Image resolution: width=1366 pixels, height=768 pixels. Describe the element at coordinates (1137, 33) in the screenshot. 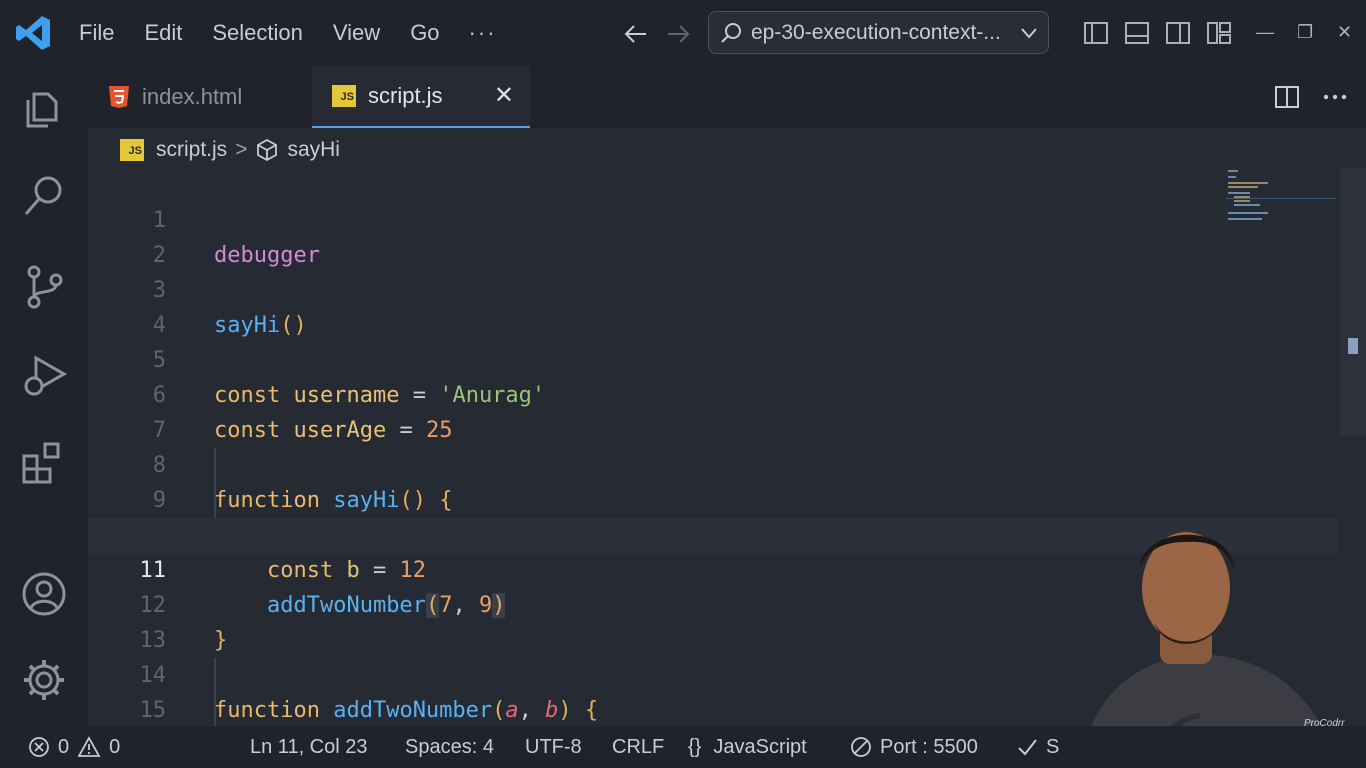

I see `toggle-panel-icon` at that location.